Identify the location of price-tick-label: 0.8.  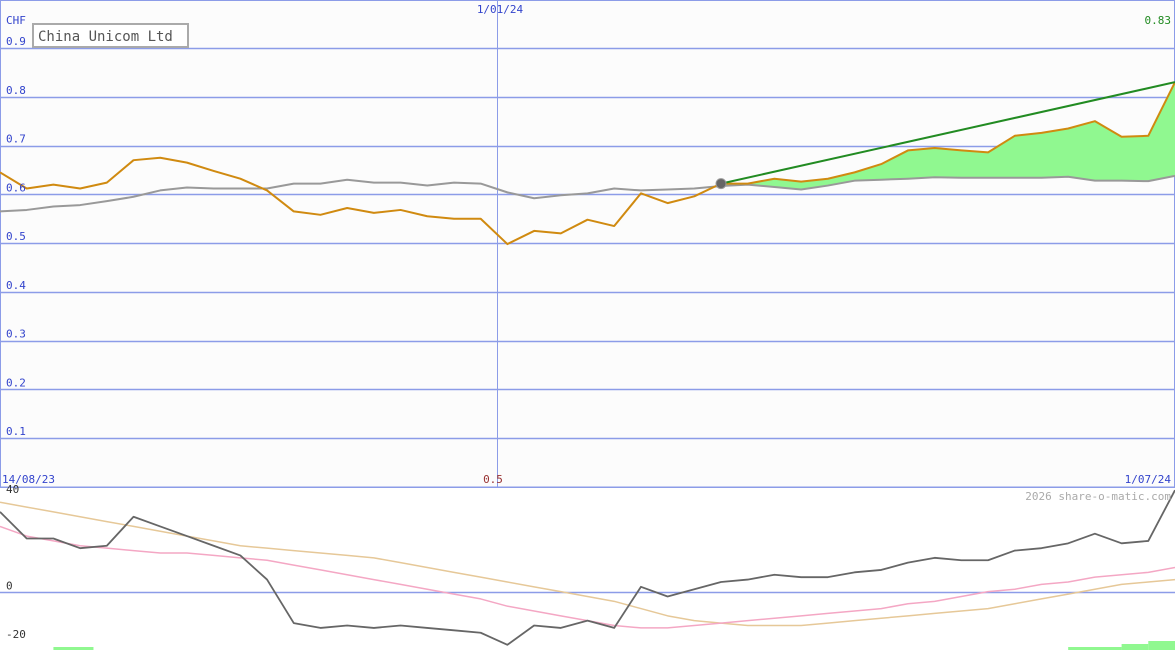
(16, 90).